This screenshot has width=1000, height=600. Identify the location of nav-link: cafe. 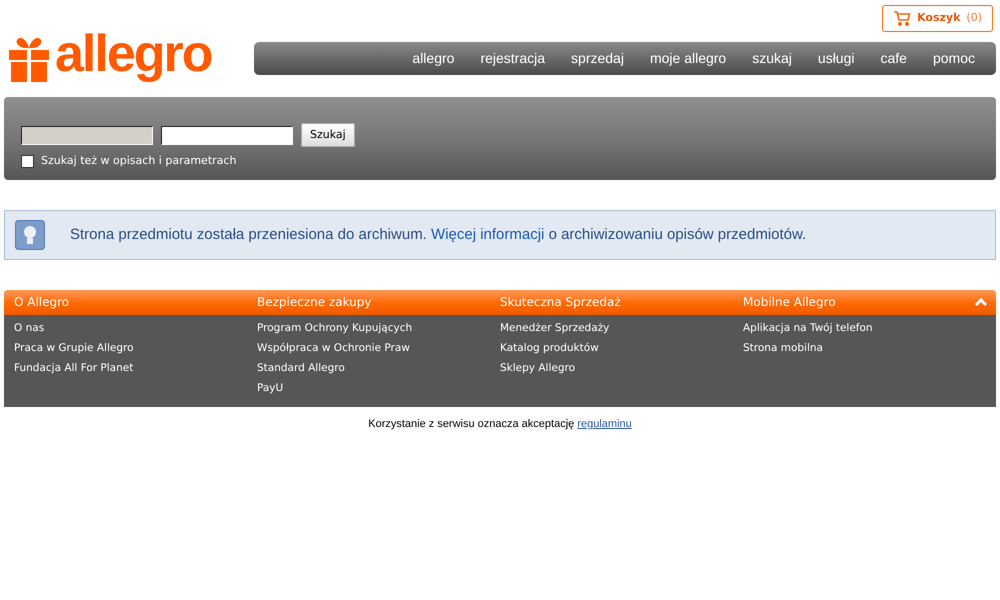
(894, 58).